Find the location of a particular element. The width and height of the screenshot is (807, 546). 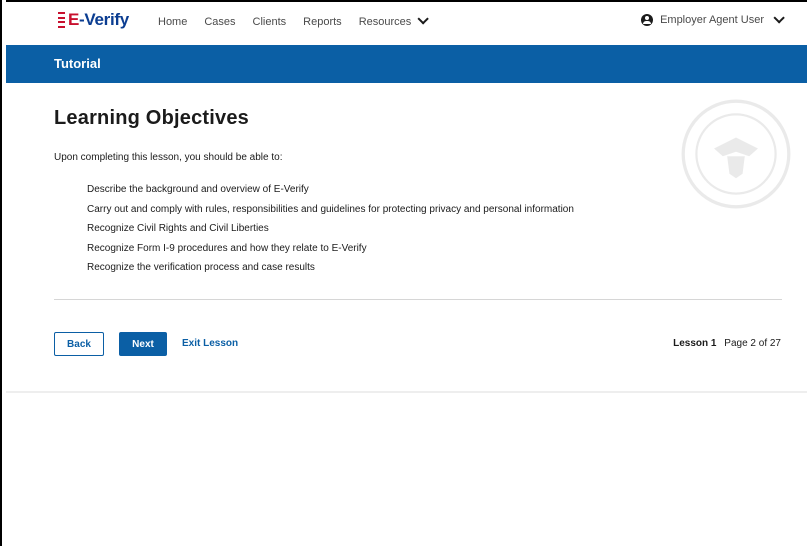

tutorial-banner: Tutorial is located at coordinates (406, 64).